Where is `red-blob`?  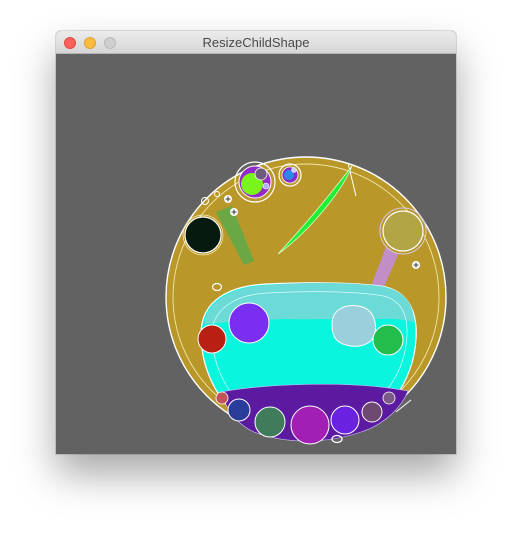
red-blob is located at coordinates (212, 339).